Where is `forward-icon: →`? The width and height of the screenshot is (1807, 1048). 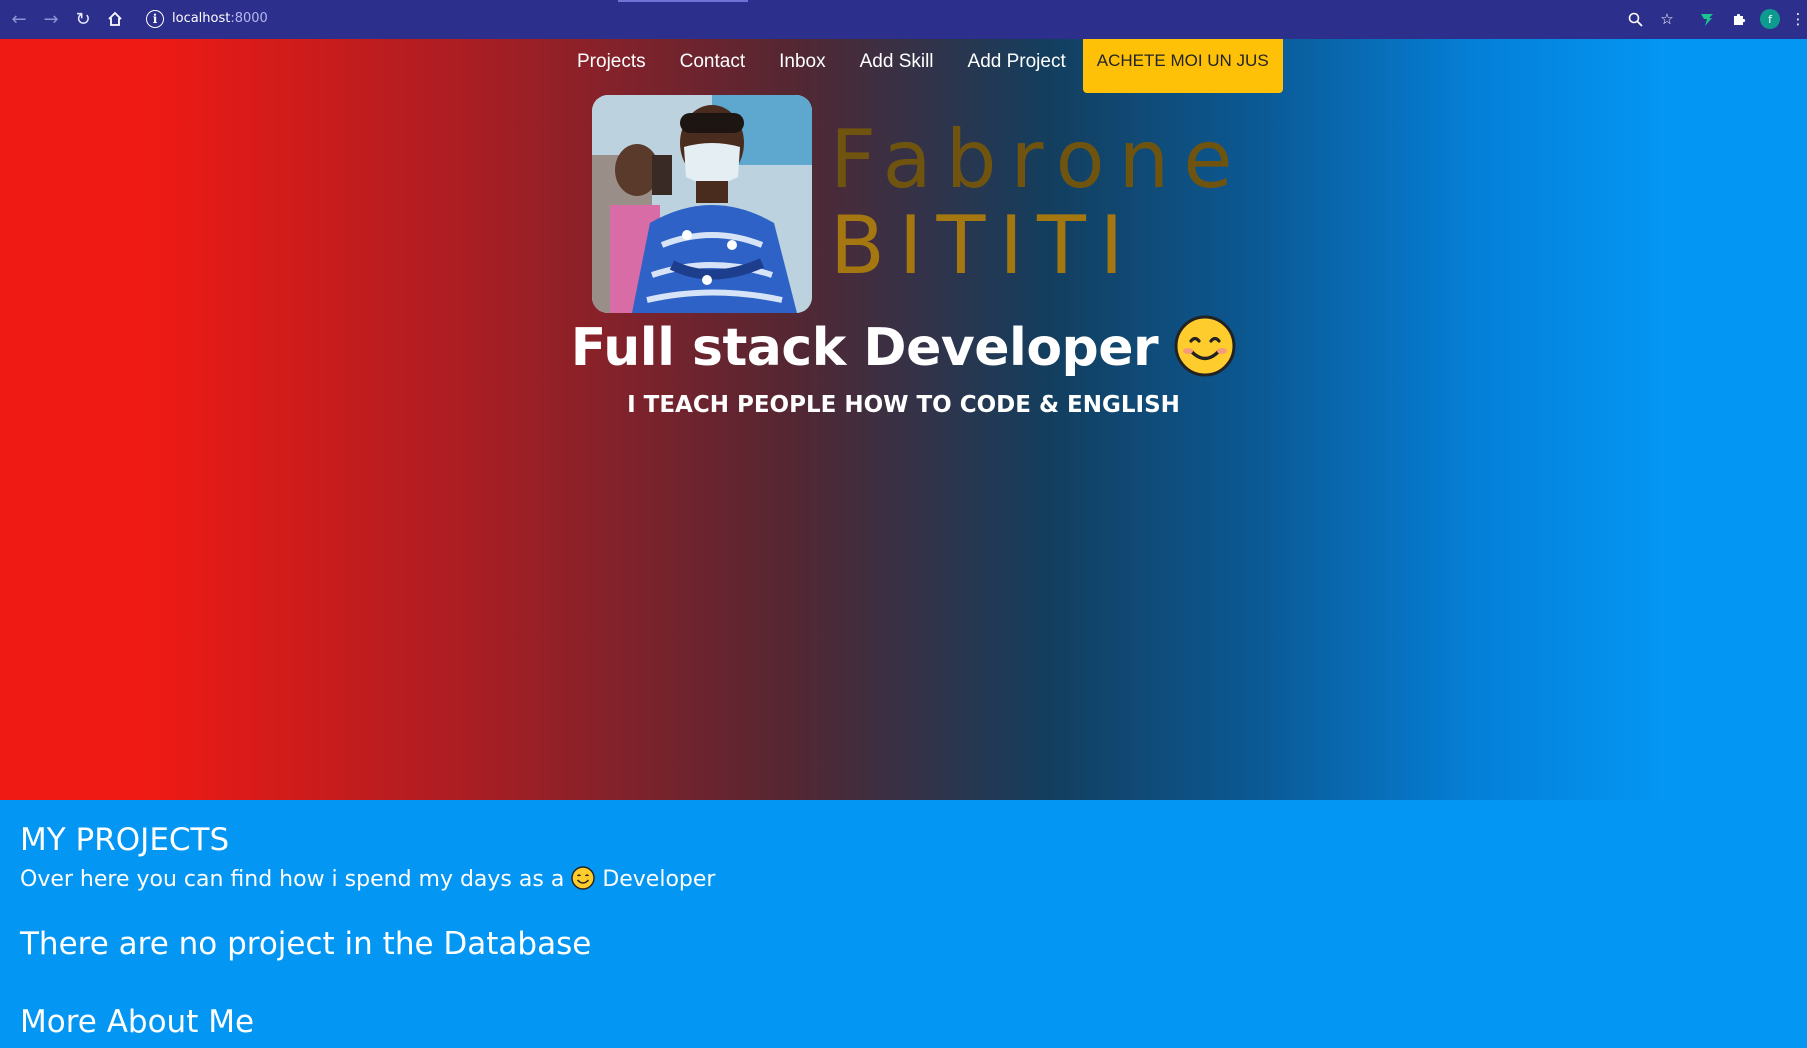
forward-icon: → is located at coordinates (51, 19).